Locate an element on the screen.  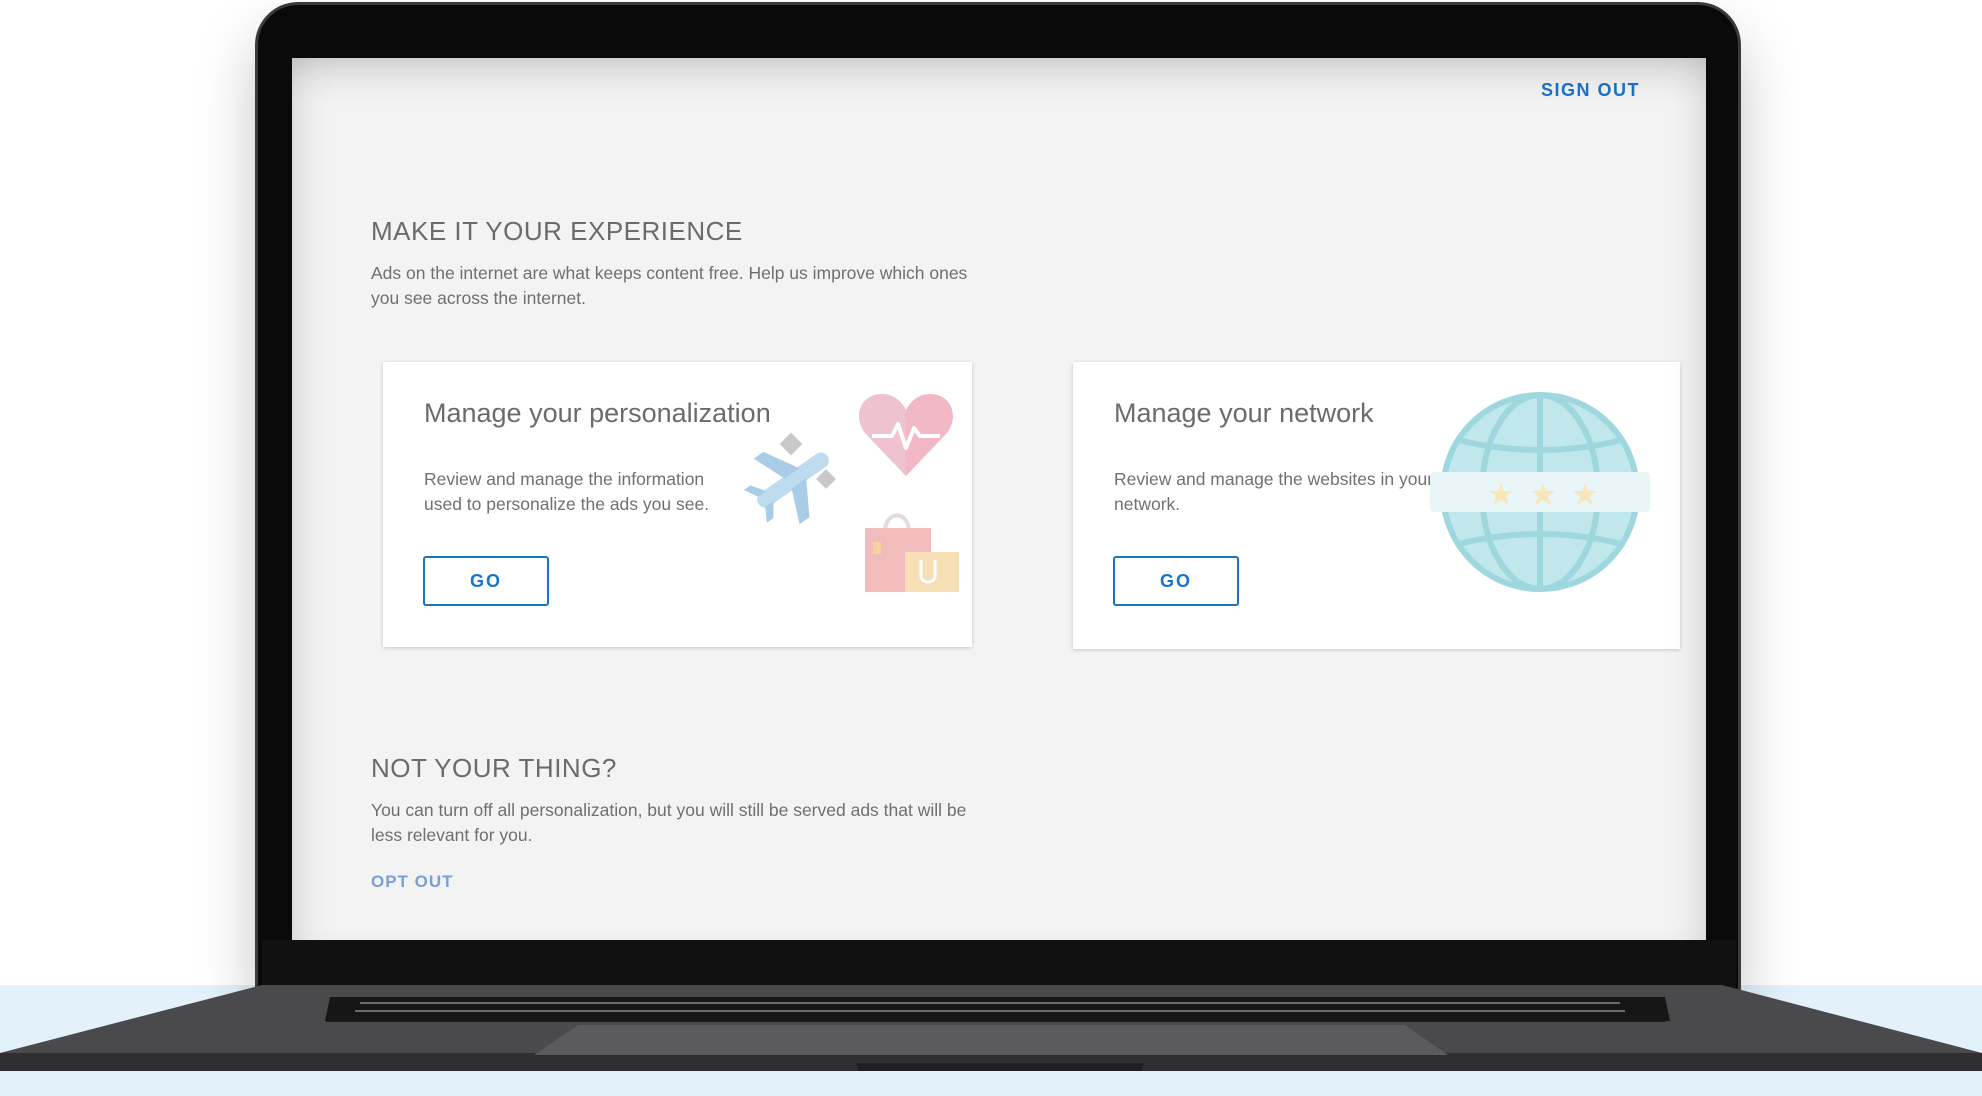
experience-title: MAKE IT YOUR EXPERIENCE is located at coordinates (557, 231).